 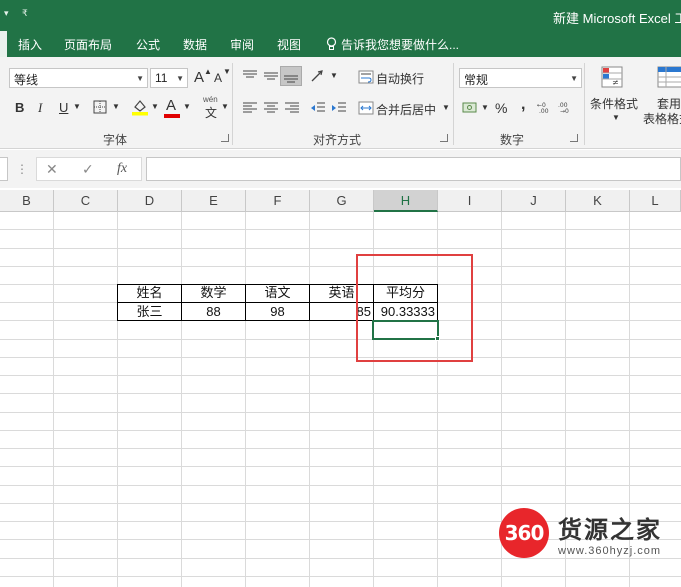 What do you see at coordinates (617, 18) in the screenshot?
I see `document-title: 新建 Microsoft Excel 工` at bounding box center [617, 18].